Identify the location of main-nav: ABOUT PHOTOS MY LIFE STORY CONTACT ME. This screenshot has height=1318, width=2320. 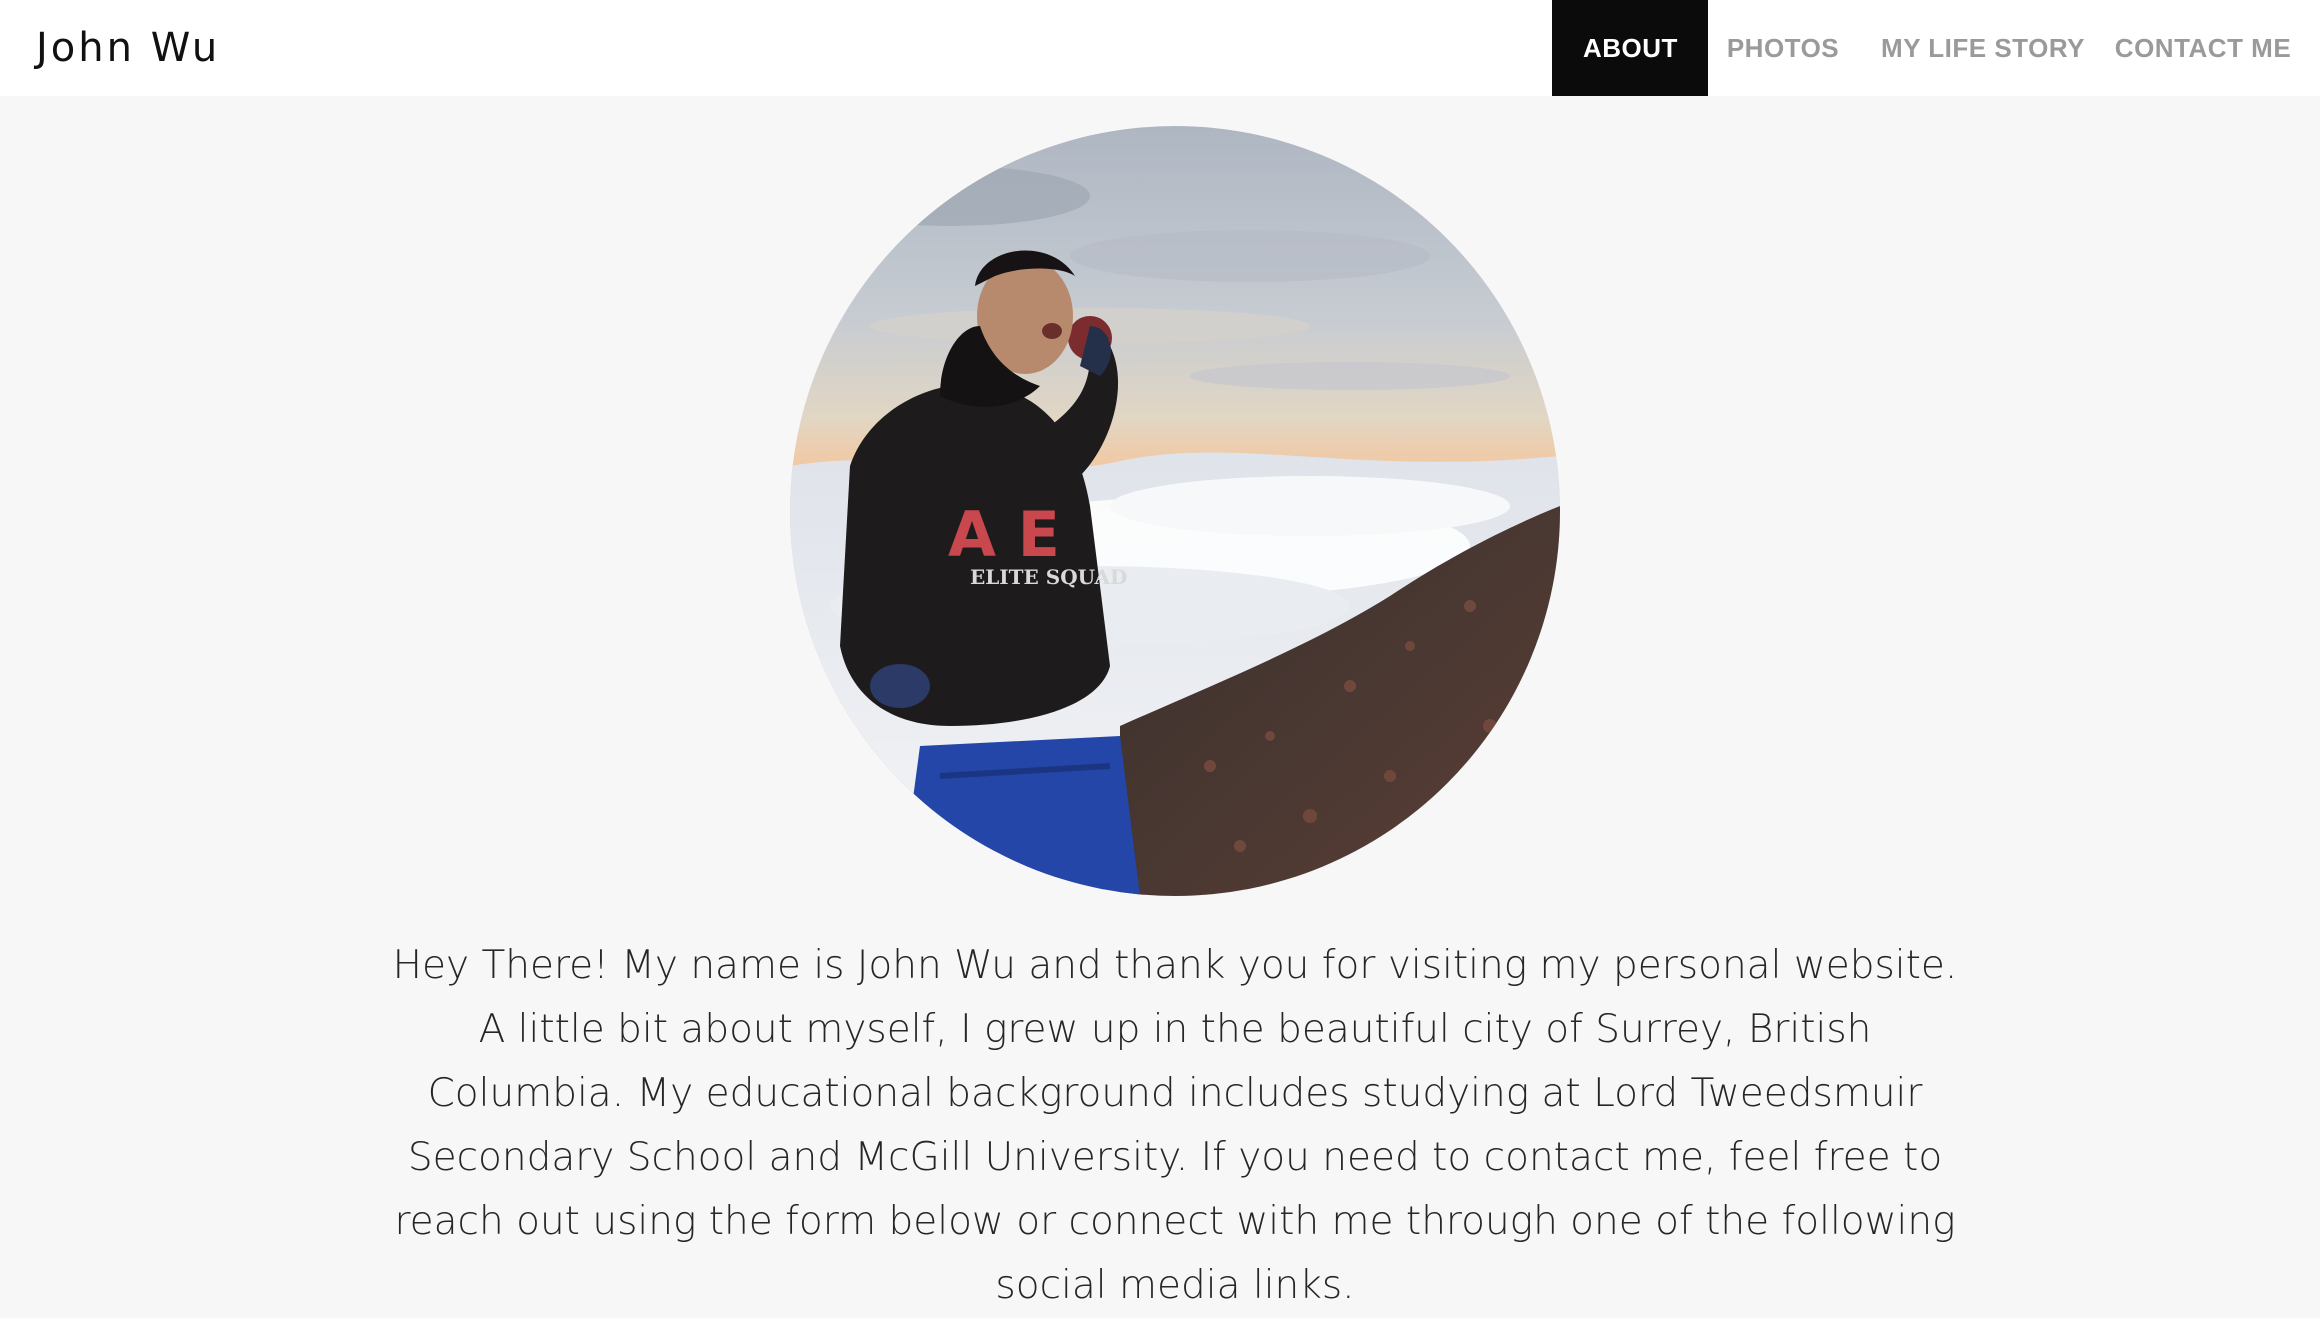
(1936, 48).